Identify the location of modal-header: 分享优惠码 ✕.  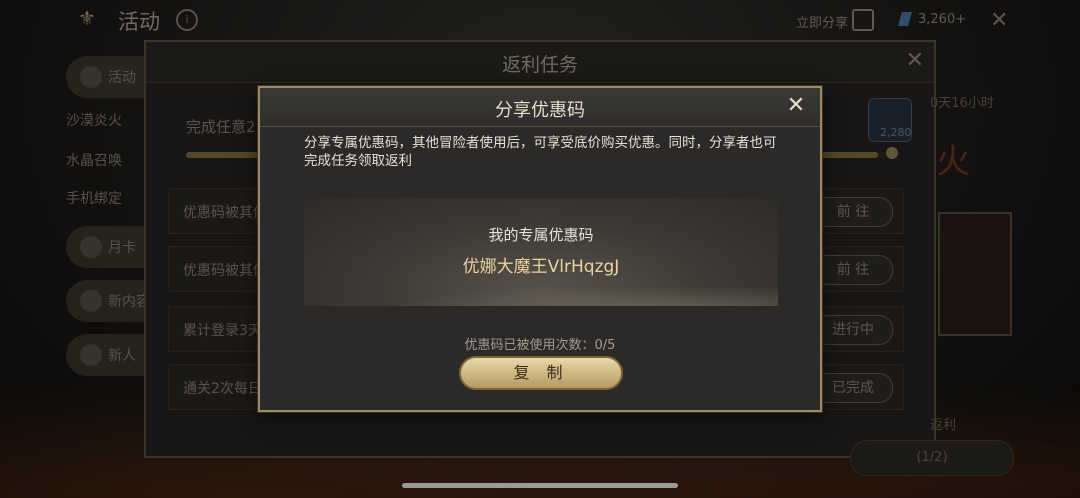
(540, 107).